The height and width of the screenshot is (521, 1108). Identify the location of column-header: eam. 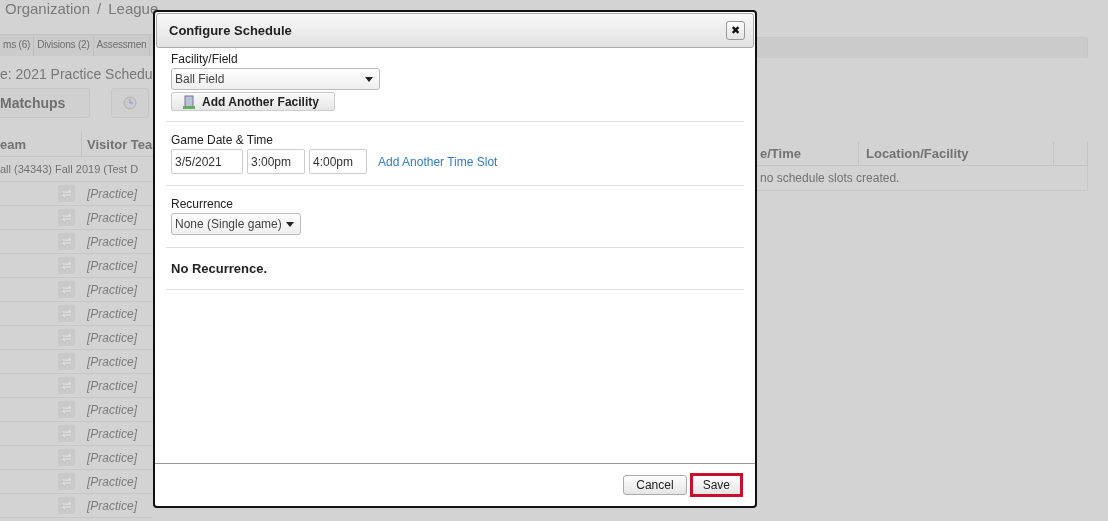
(41, 144).